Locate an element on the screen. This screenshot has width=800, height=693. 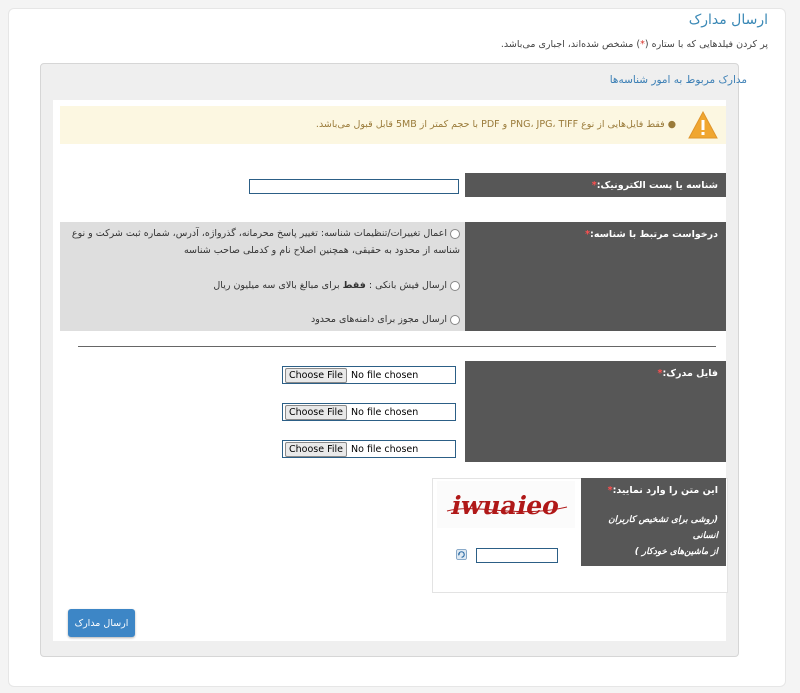
file-input-3: Choose File No file chosen is located at coordinates (369, 449).